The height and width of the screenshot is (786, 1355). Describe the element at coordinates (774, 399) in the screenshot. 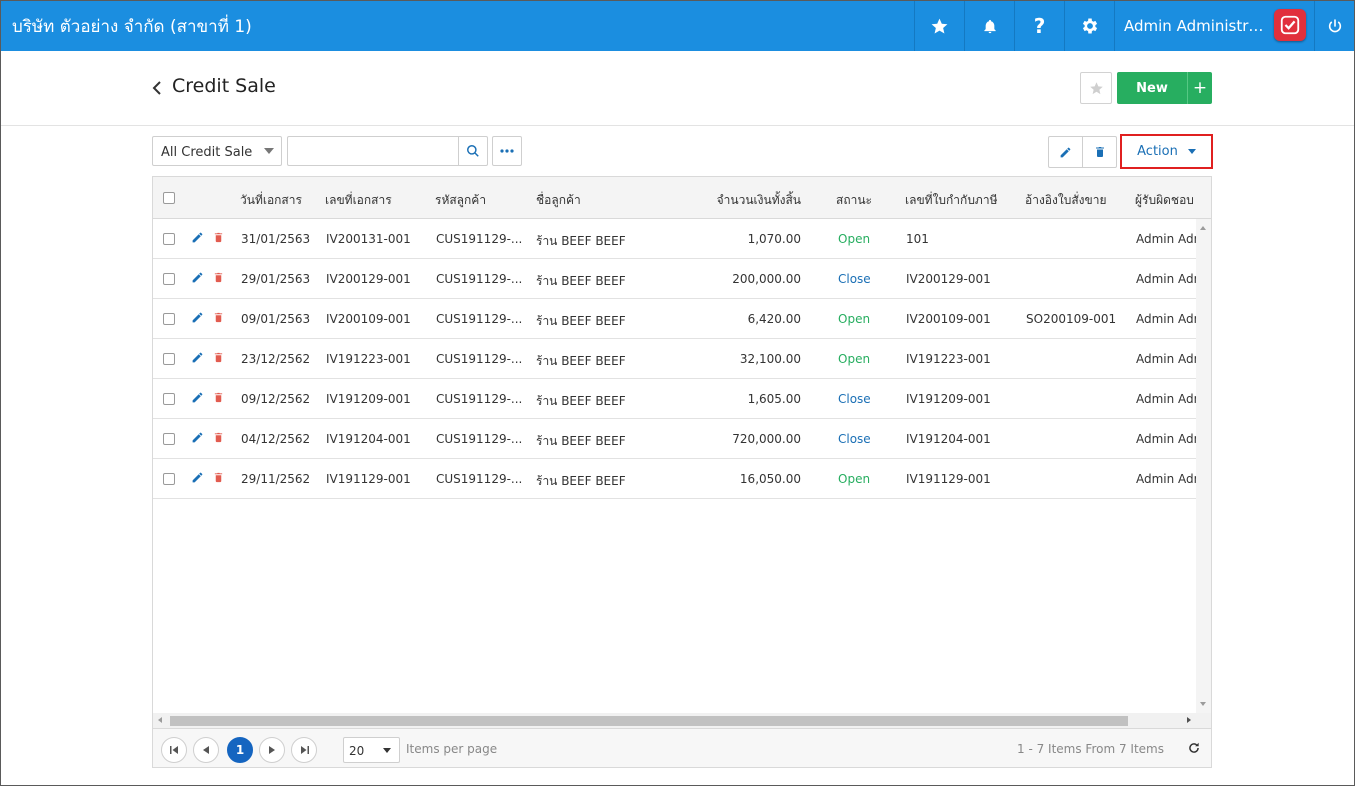

I see `cell-amount: 1,605.00` at that location.